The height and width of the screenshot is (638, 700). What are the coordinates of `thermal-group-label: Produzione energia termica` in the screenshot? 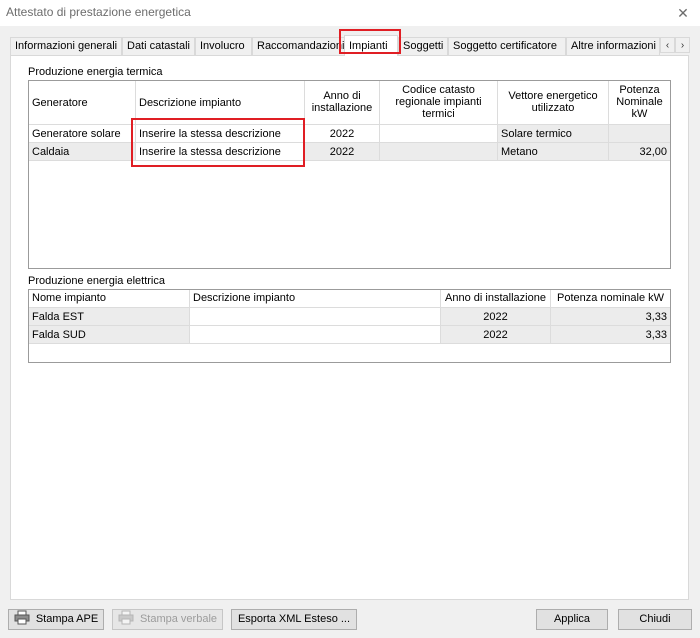 It's located at (95, 72).